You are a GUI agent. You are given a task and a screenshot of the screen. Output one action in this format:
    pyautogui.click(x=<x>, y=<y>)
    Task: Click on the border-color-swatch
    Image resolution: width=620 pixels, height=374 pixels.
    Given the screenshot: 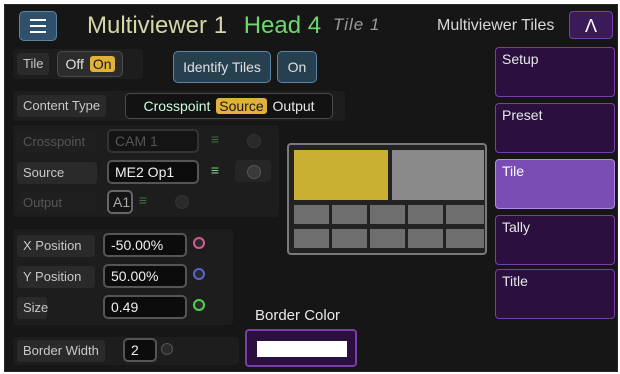 What is the action you would take?
    pyautogui.click(x=302, y=349)
    